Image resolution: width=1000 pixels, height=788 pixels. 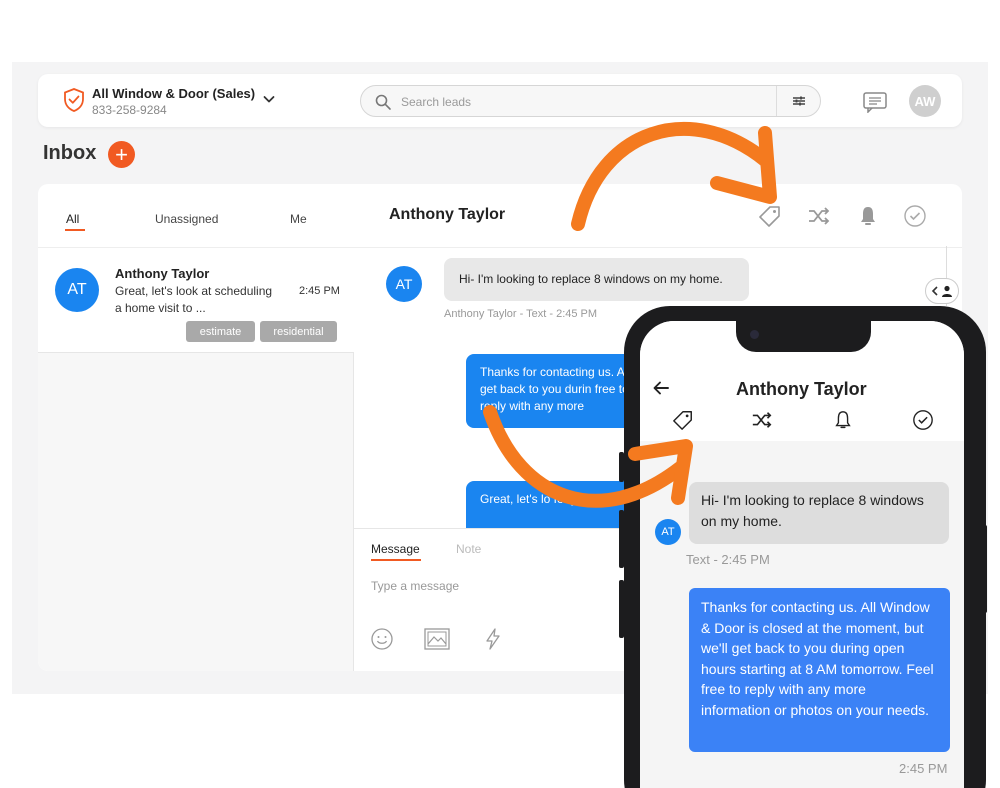 What do you see at coordinates (173, 93) in the screenshot?
I see `org-name: All Window & Door (Sales)` at bounding box center [173, 93].